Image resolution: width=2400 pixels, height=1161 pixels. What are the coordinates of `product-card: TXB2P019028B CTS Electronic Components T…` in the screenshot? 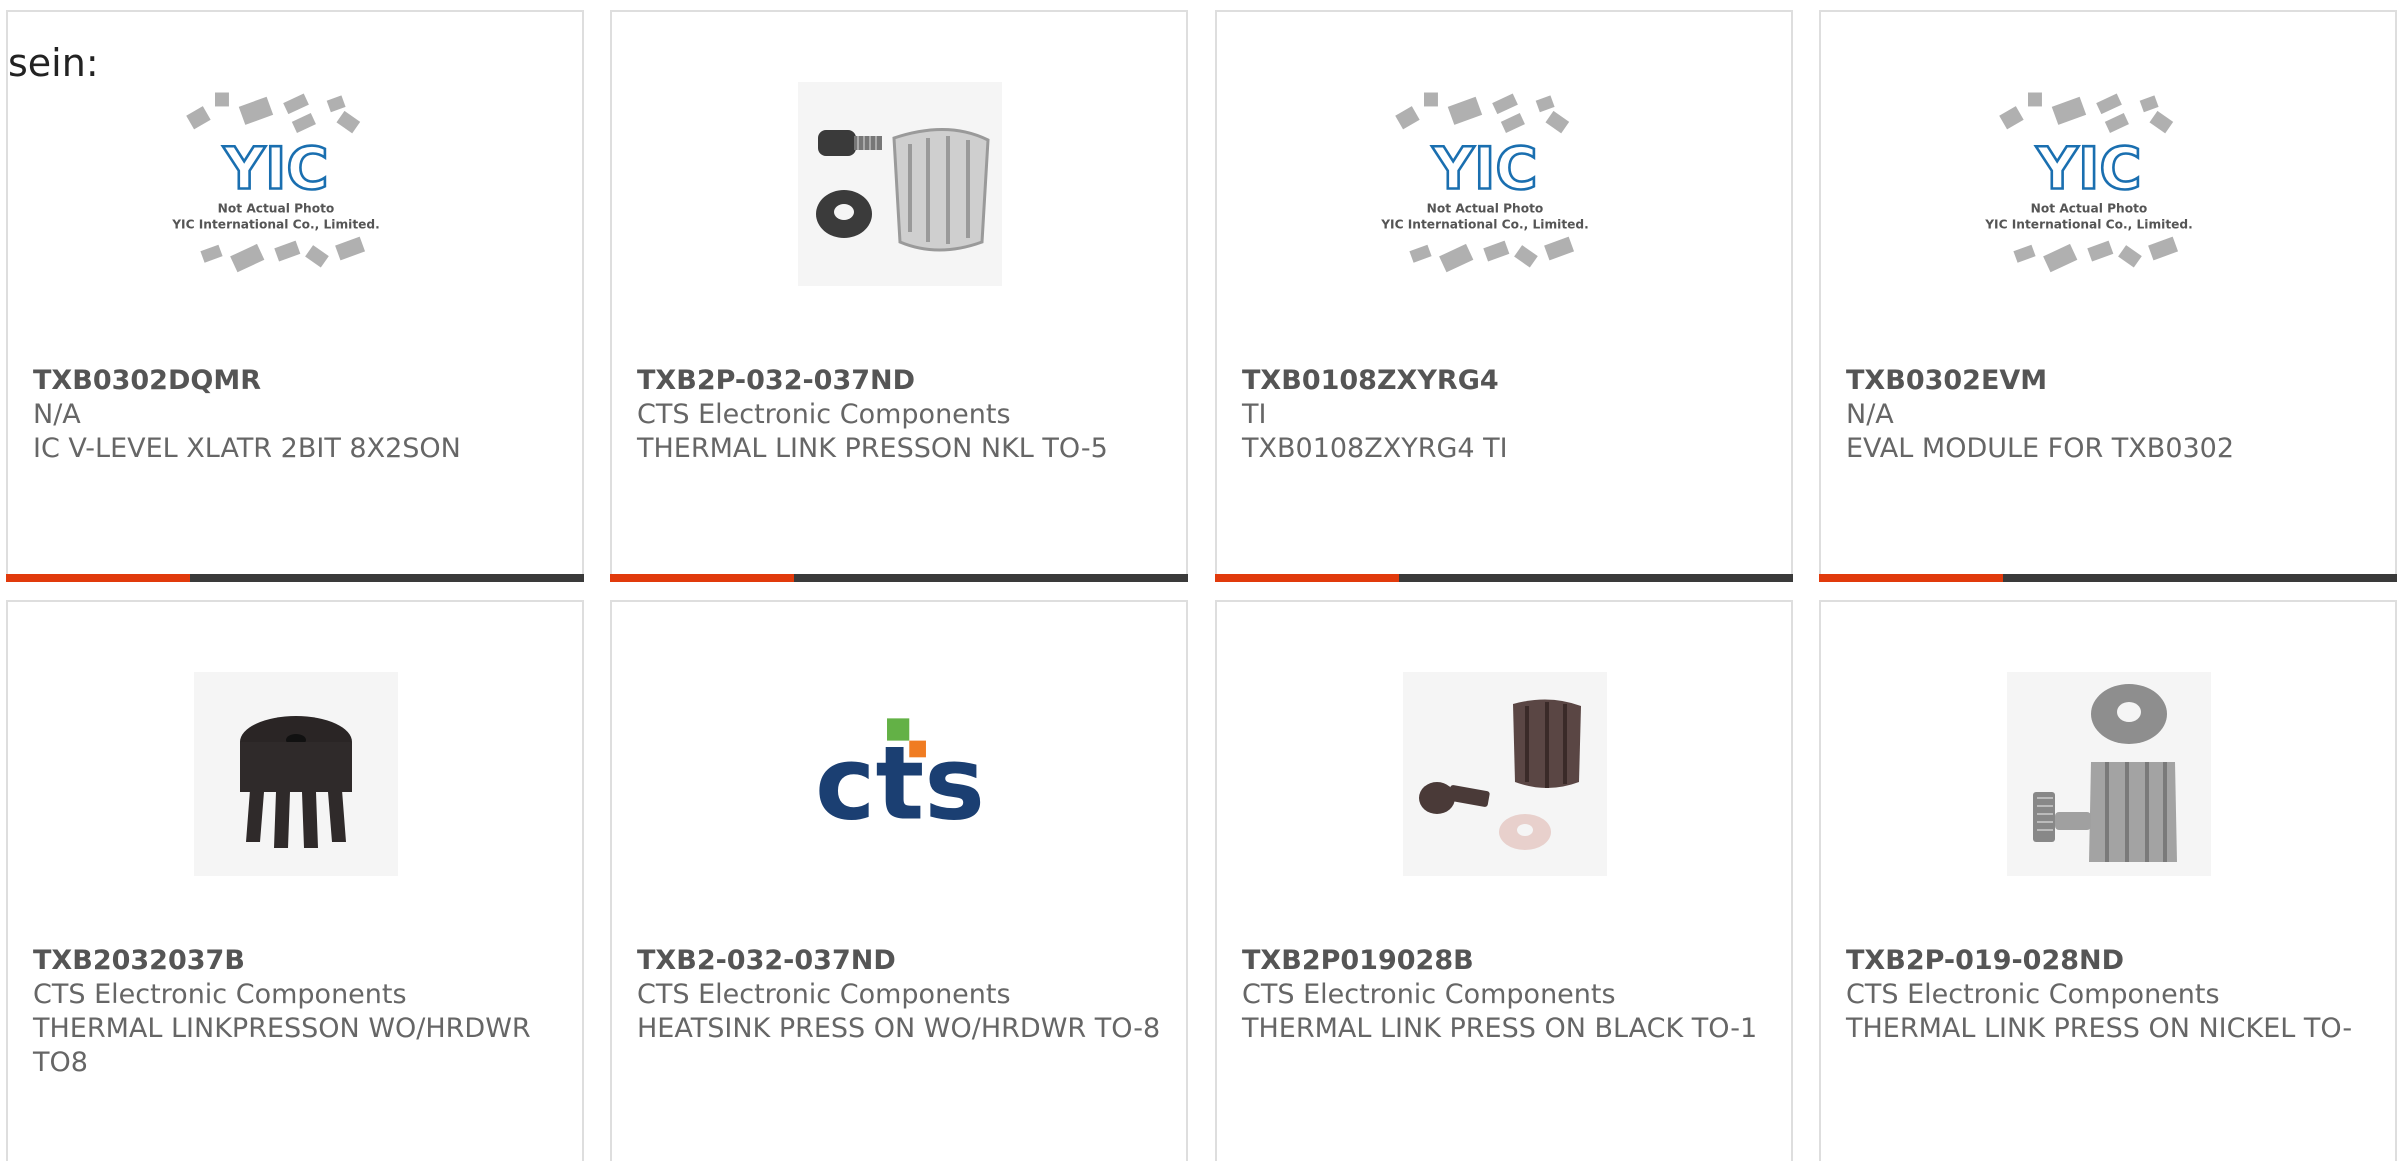 It's located at (1504, 880).